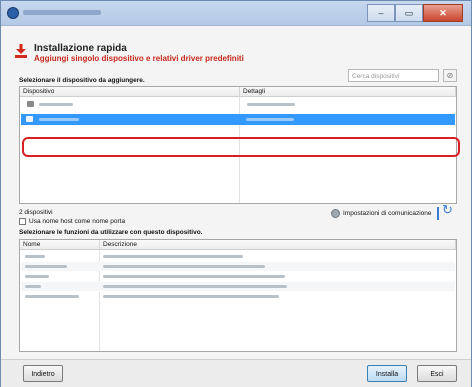  Describe the element at coordinates (409, 13) in the screenshot. I see `maximize-button: ▭` at that location.